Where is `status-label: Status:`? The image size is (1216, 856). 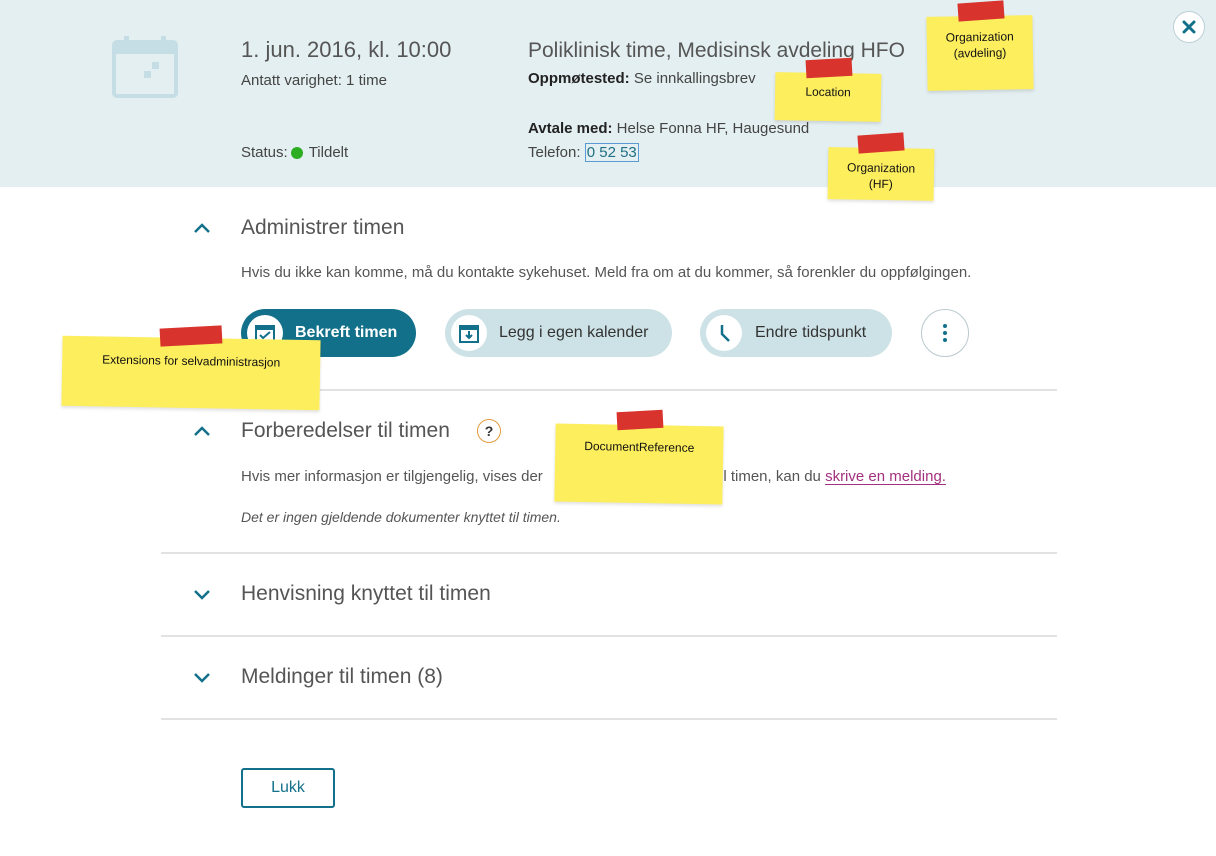
status-label: Status: is located at coordinates (264, 152).